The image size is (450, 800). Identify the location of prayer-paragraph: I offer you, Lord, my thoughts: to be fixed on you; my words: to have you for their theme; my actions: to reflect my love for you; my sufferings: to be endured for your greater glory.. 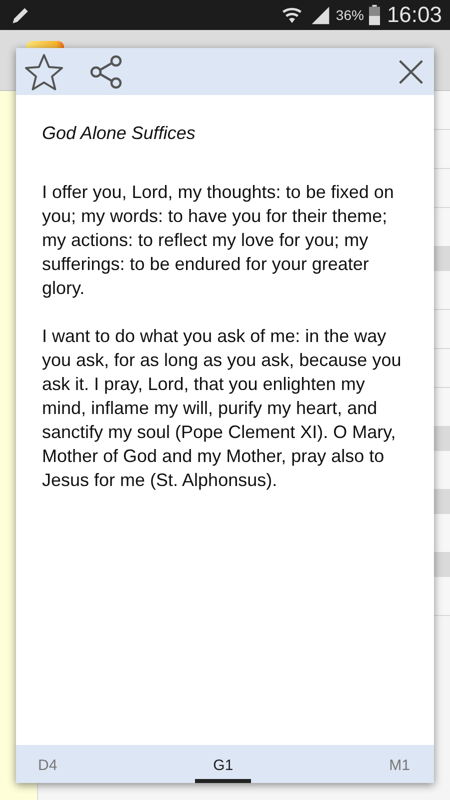
(218, 240).